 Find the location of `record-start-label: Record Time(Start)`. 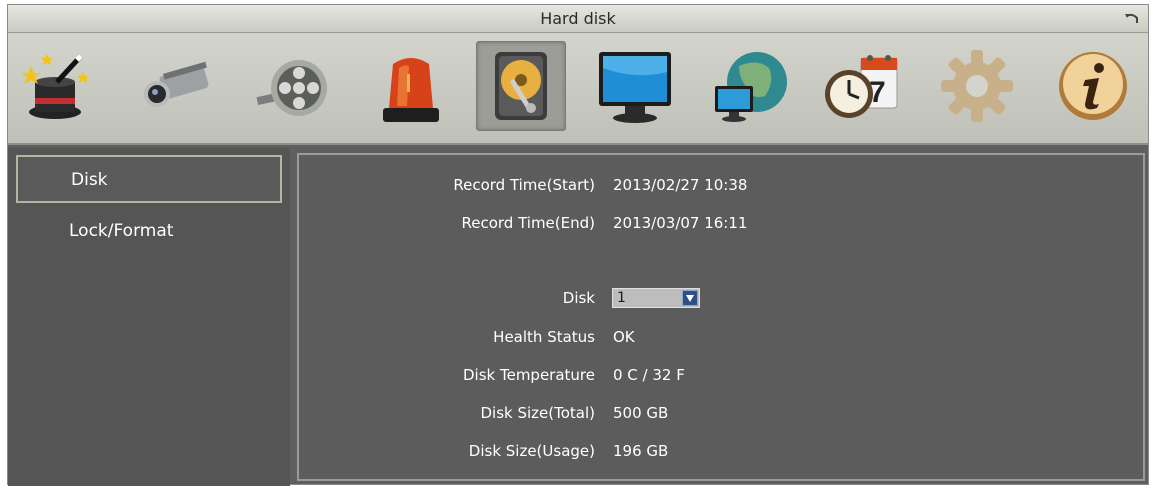

record-start-label: Record Time(Start) is located at coordinates (524, 185).